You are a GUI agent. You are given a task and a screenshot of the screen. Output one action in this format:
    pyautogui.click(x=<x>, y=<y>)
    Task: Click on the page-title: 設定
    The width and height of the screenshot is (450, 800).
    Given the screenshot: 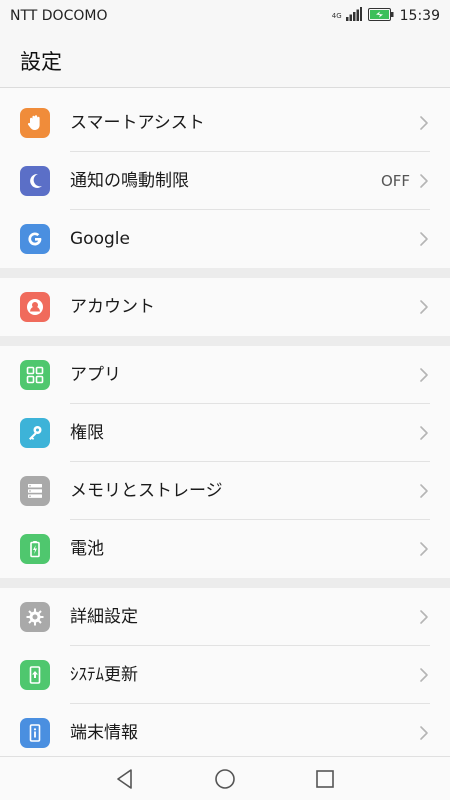 What is the action you would take?
    pyautogui.click(x=41, y=62)
    